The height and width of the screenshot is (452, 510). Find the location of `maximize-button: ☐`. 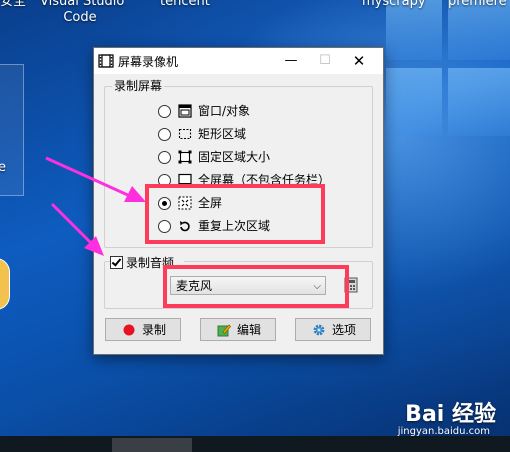

maximize-button: ☐ is located at coordinates (325, 61).